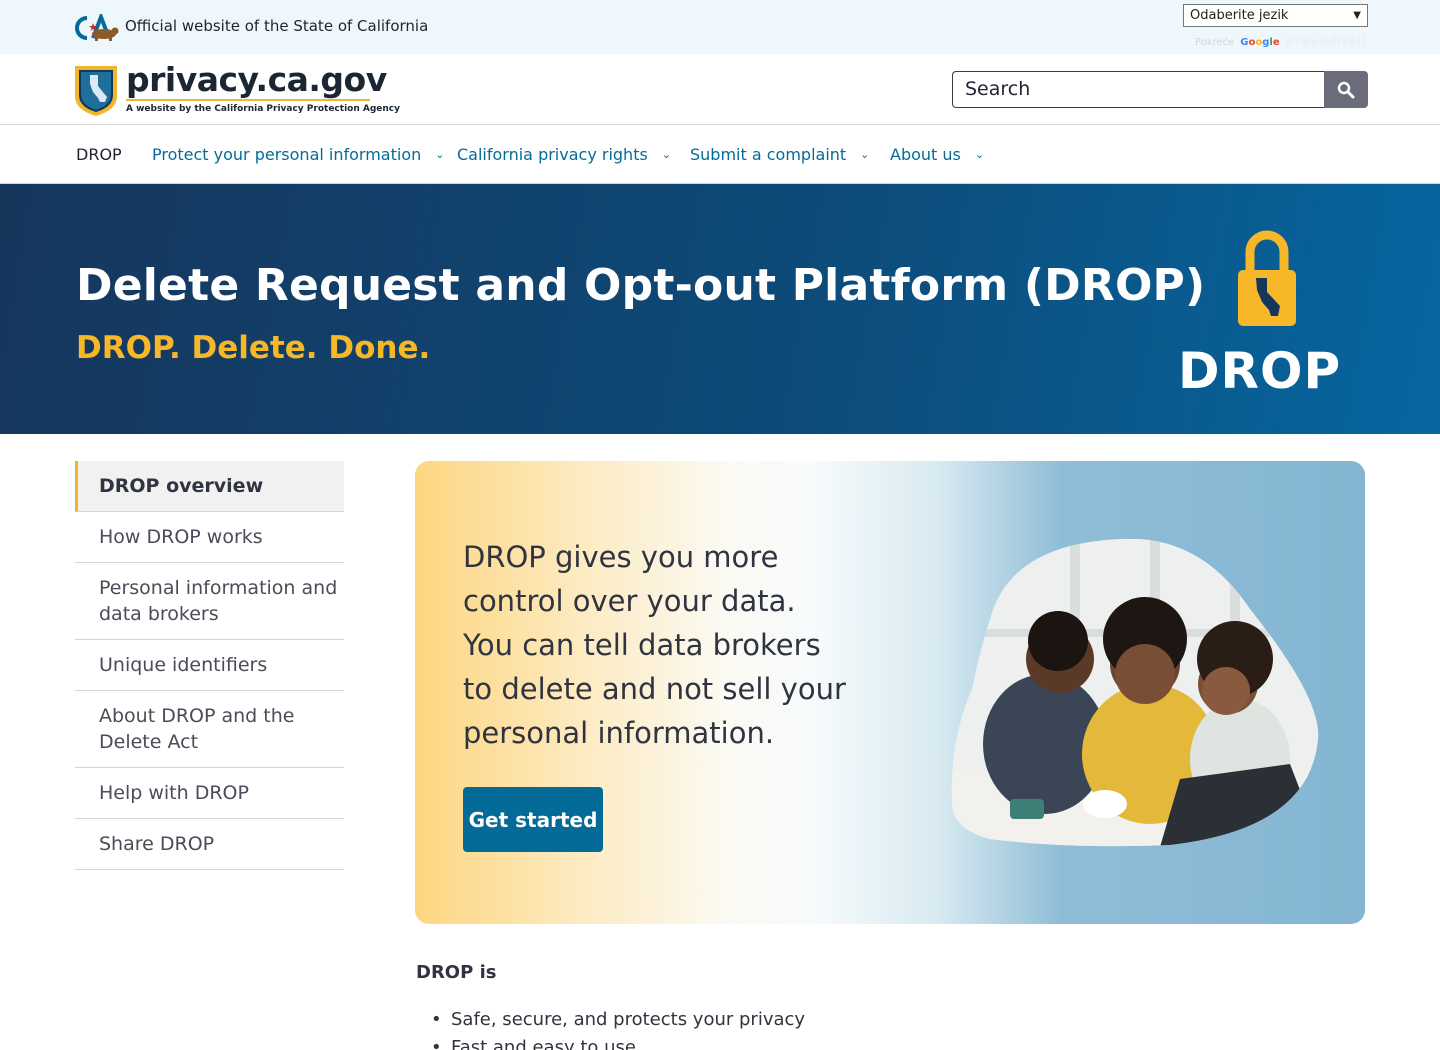 The image size is (1440, 1050). What do you see at coordinates (1260, 371) in the screenshot?
I see `drop-logo-text: DROP` at bounding box center [1260, 371].